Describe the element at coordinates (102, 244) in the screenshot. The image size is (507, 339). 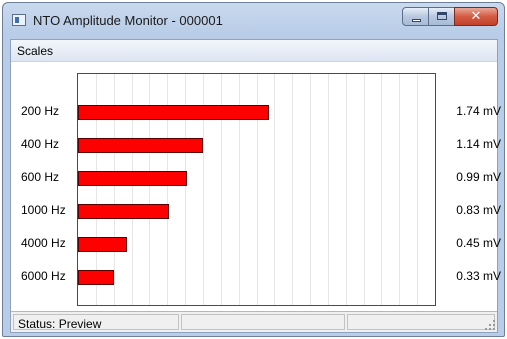
I see `bar-4000-hz` at that location.